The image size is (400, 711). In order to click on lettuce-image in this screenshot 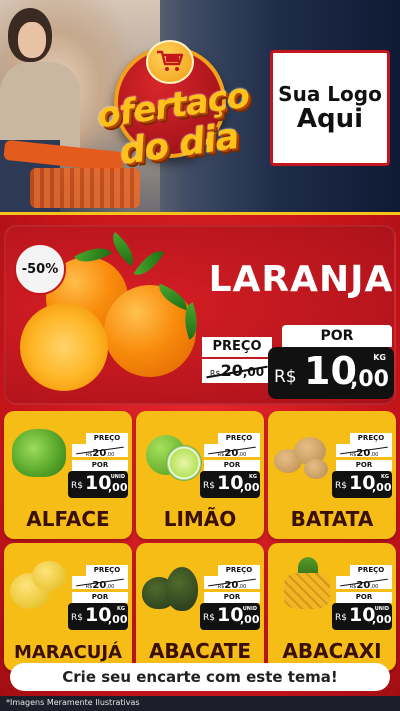, I will do `click(39, 453)`.